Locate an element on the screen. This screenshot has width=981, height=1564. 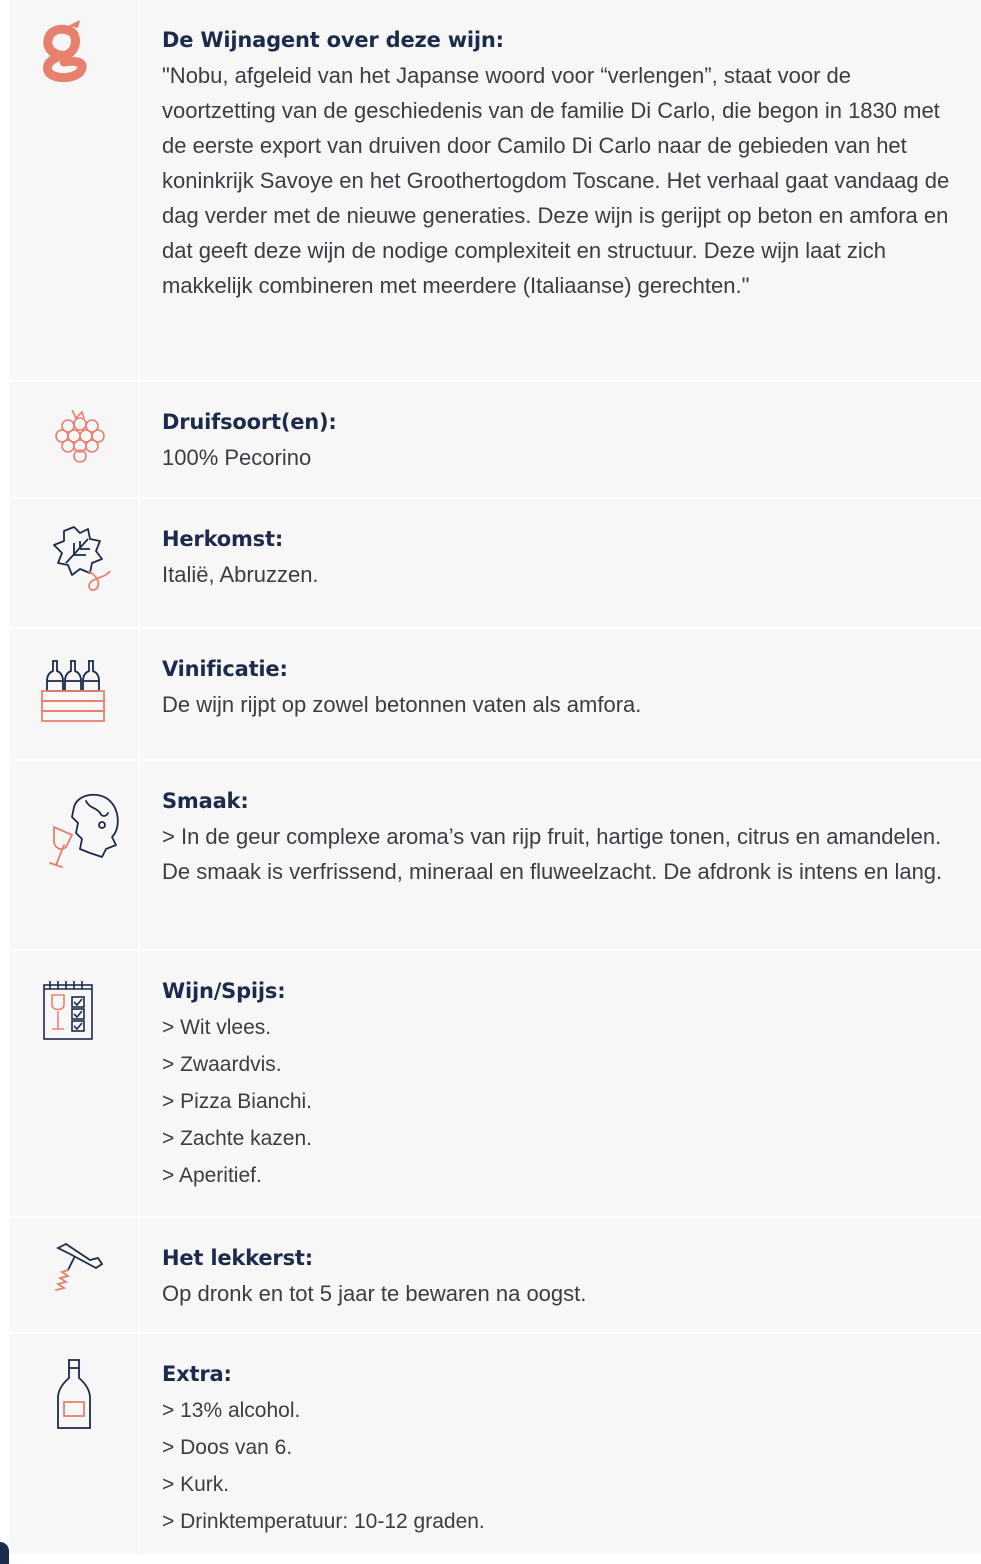
list-item: > Kurk. is located at coordinates (196, 1484).